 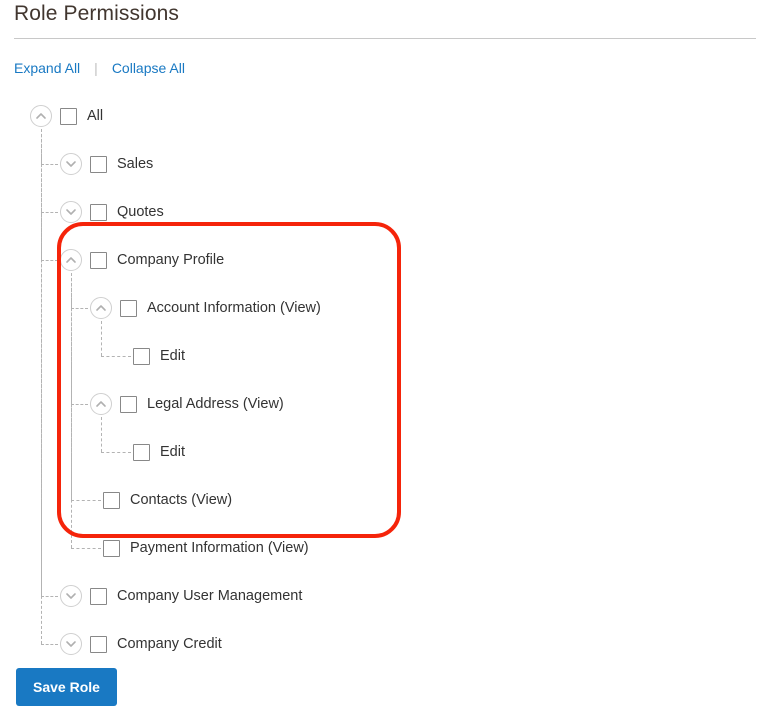 I want to click on tree-node-row: Legal Address (View), so click(x=384, y=404).